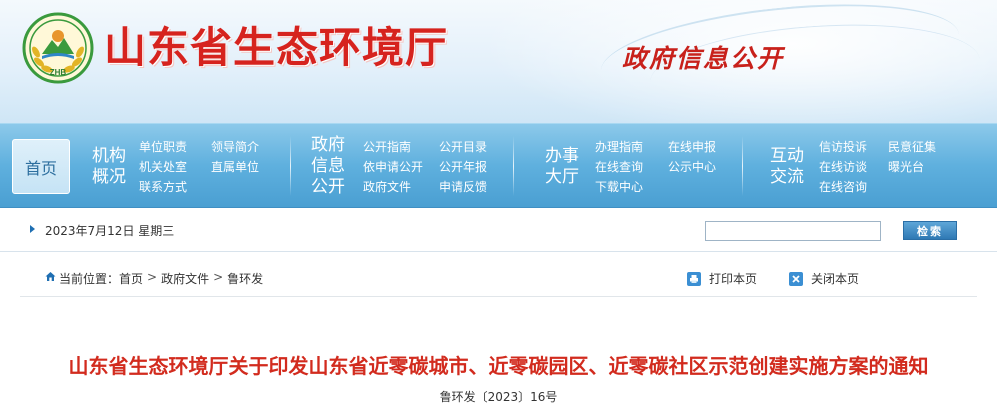 This screenshot has height=415, width=997. What do you see at coordinates (843, 147) in the screenshot?
I see `nav-link-petition-complaint: 信访投诉` at bounding box center [843, 147].